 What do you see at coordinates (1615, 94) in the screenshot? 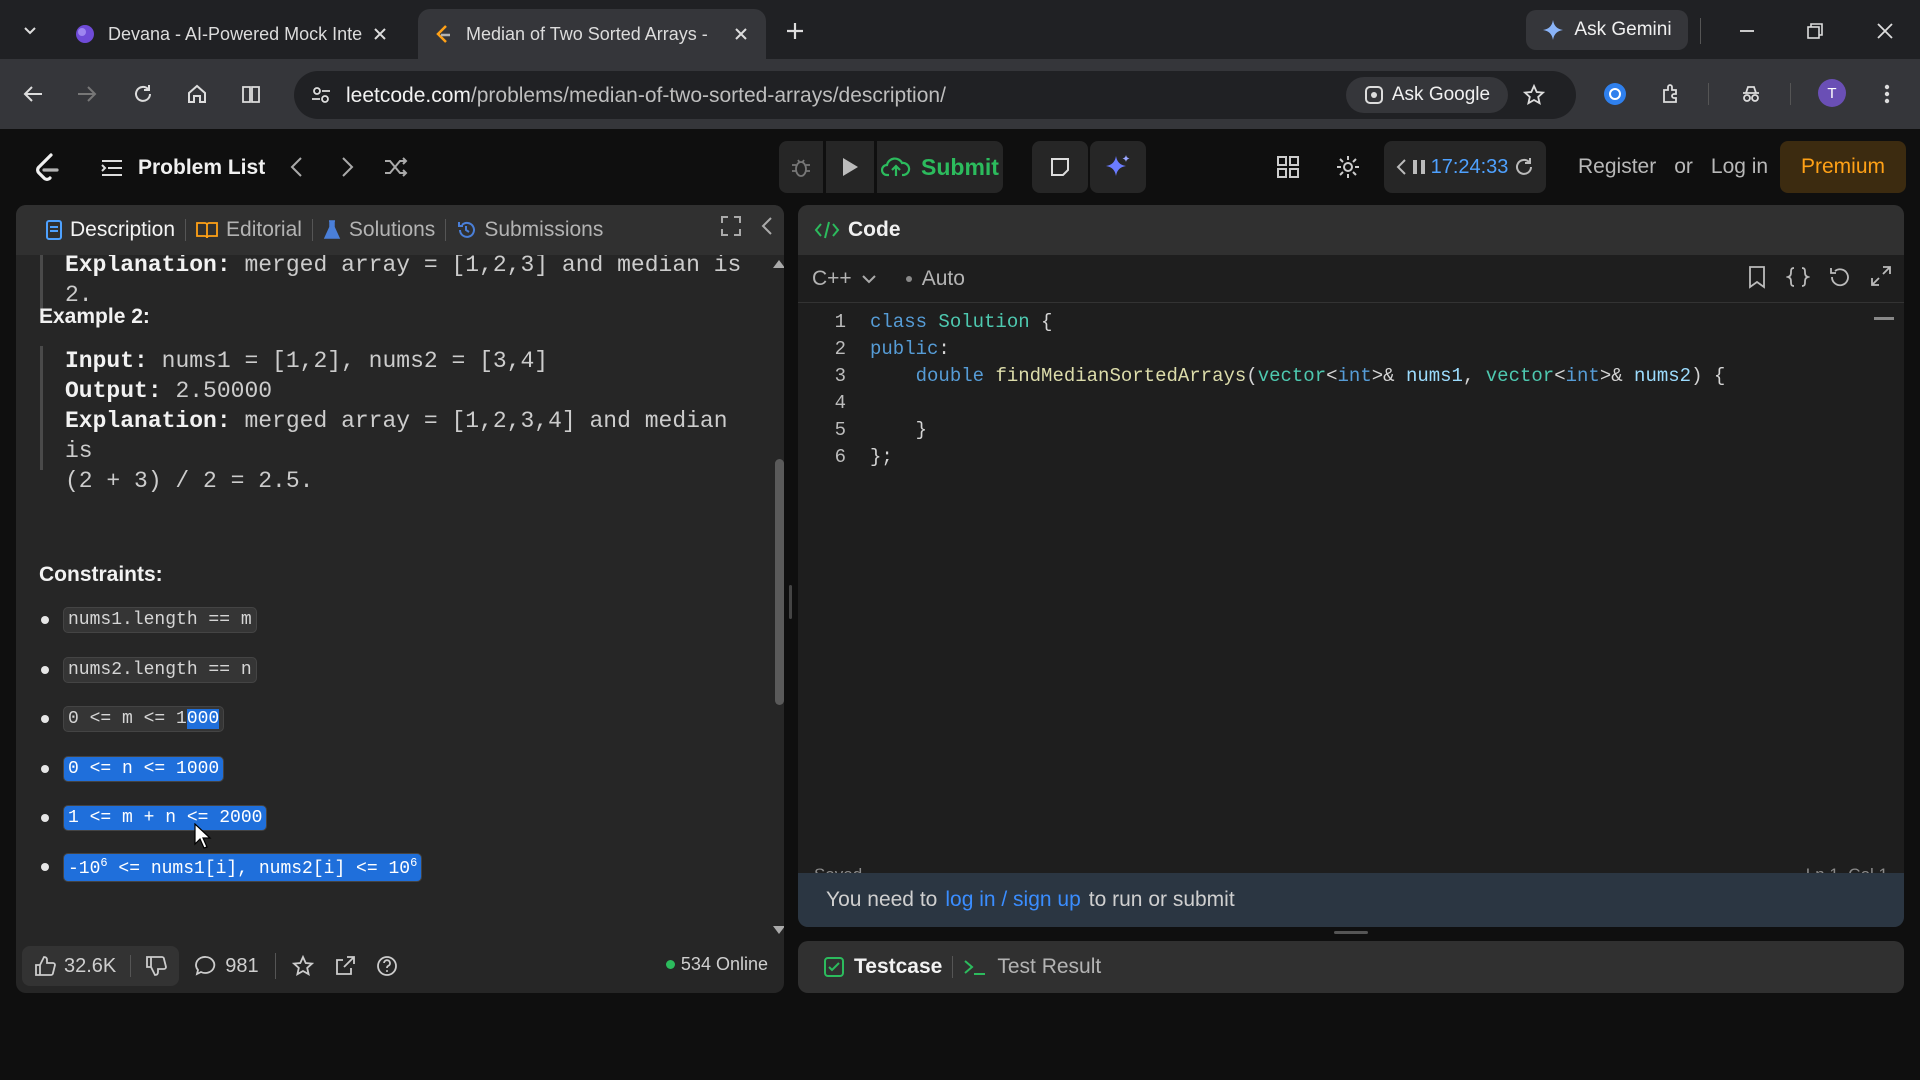
I see `extension-swirl-icon` at bounding box center [1615, 94].